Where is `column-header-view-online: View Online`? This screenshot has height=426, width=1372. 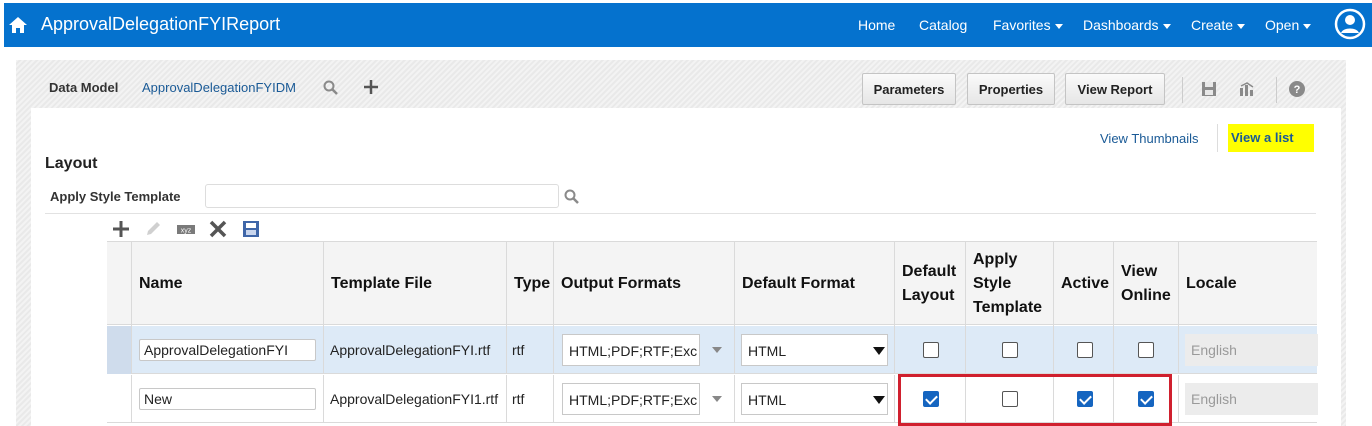 column-header-view-online: View Online is located at coordinates (1145, 284).